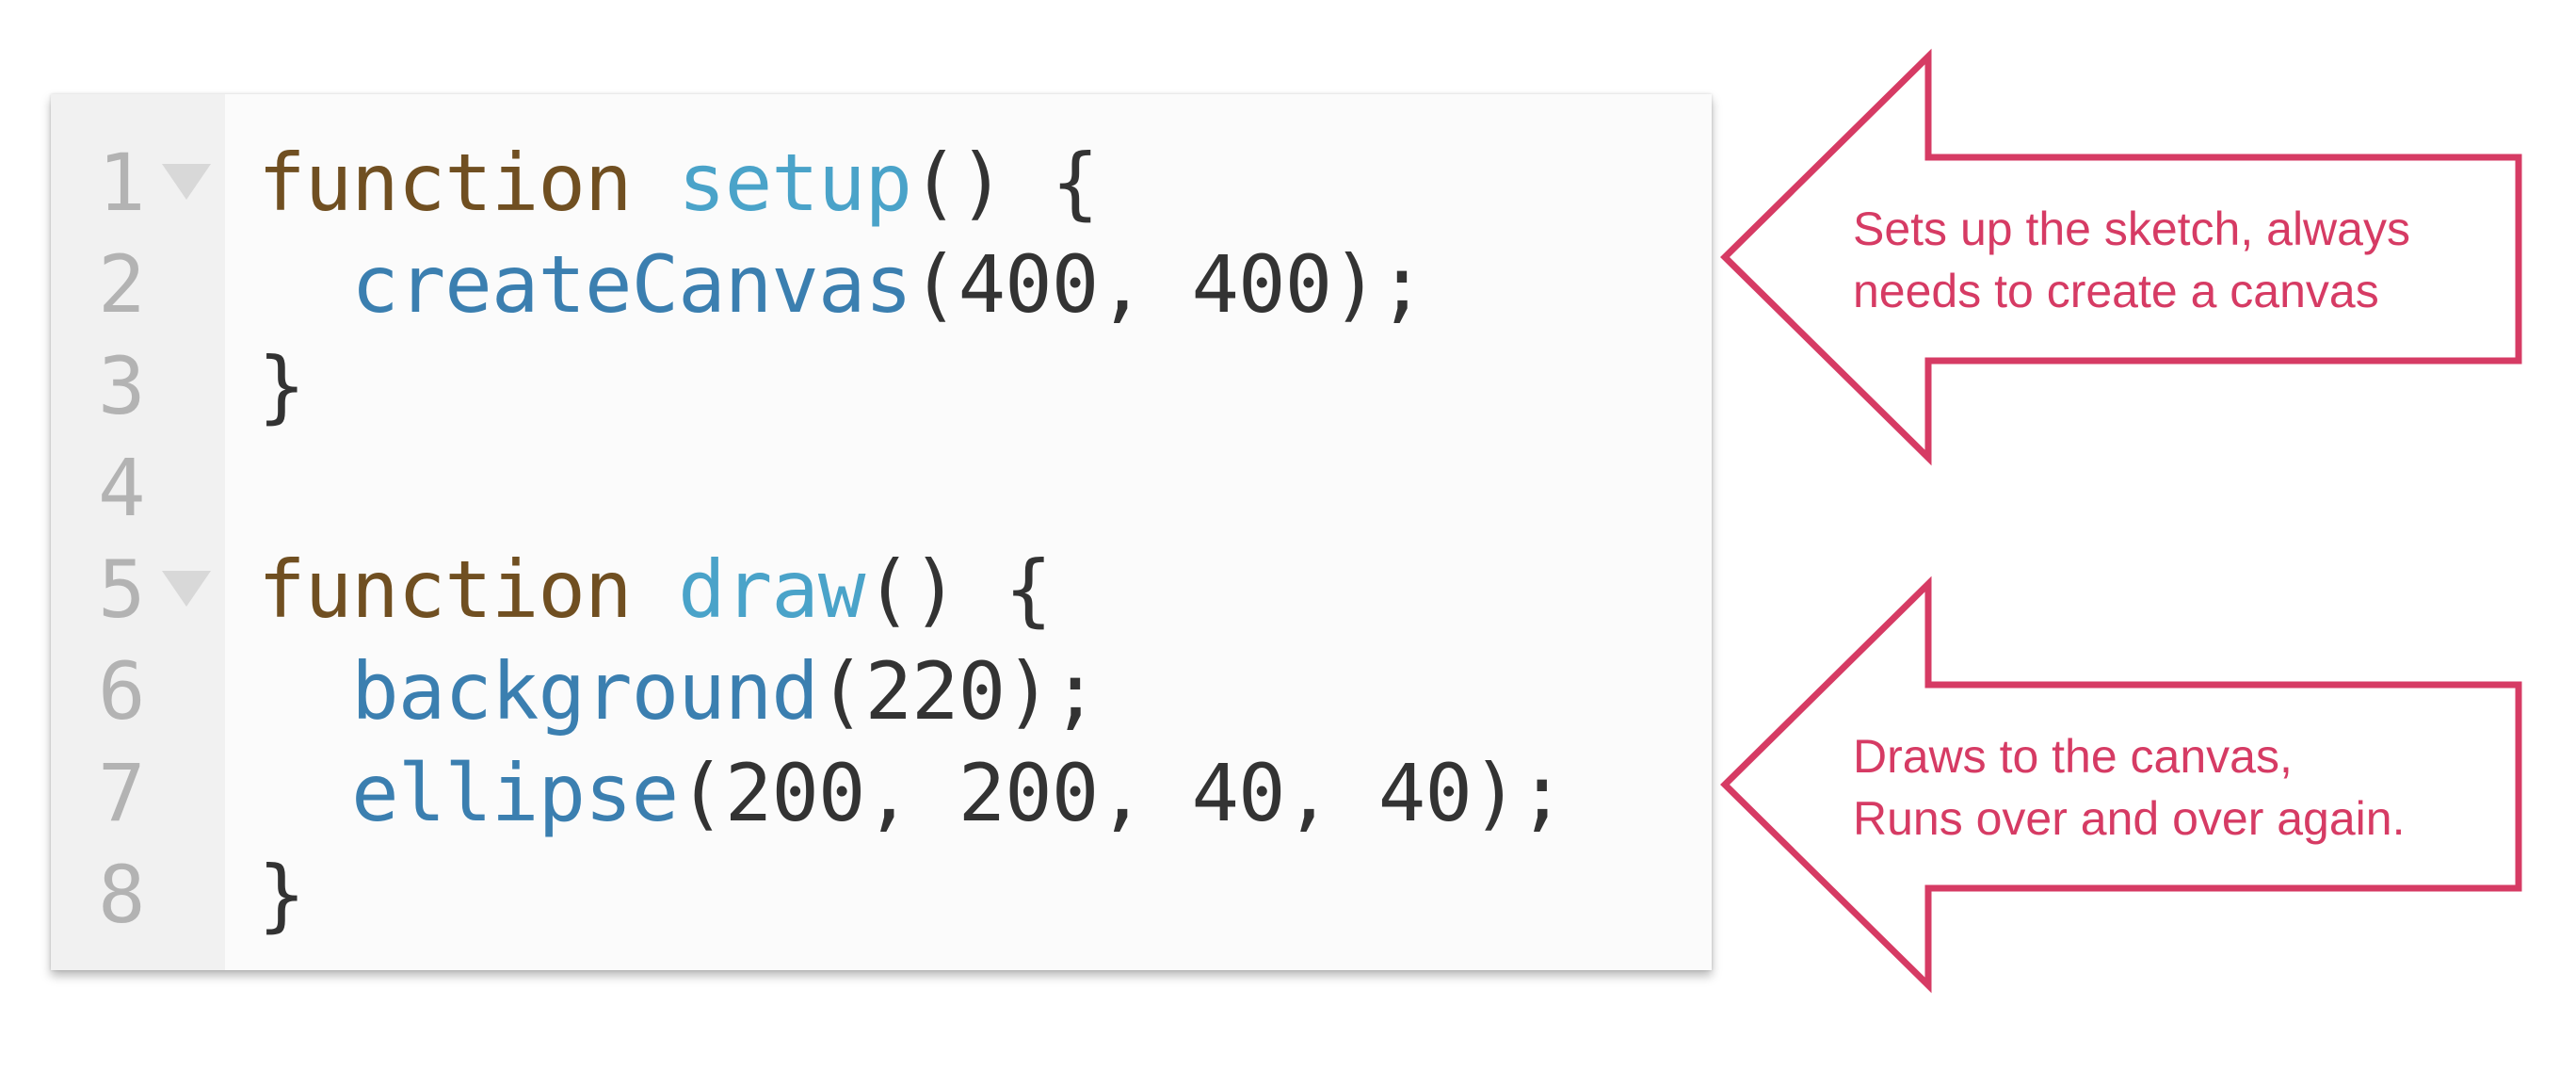  I want to click on code-token-punc: (400, 400);, so click(1168, 284).